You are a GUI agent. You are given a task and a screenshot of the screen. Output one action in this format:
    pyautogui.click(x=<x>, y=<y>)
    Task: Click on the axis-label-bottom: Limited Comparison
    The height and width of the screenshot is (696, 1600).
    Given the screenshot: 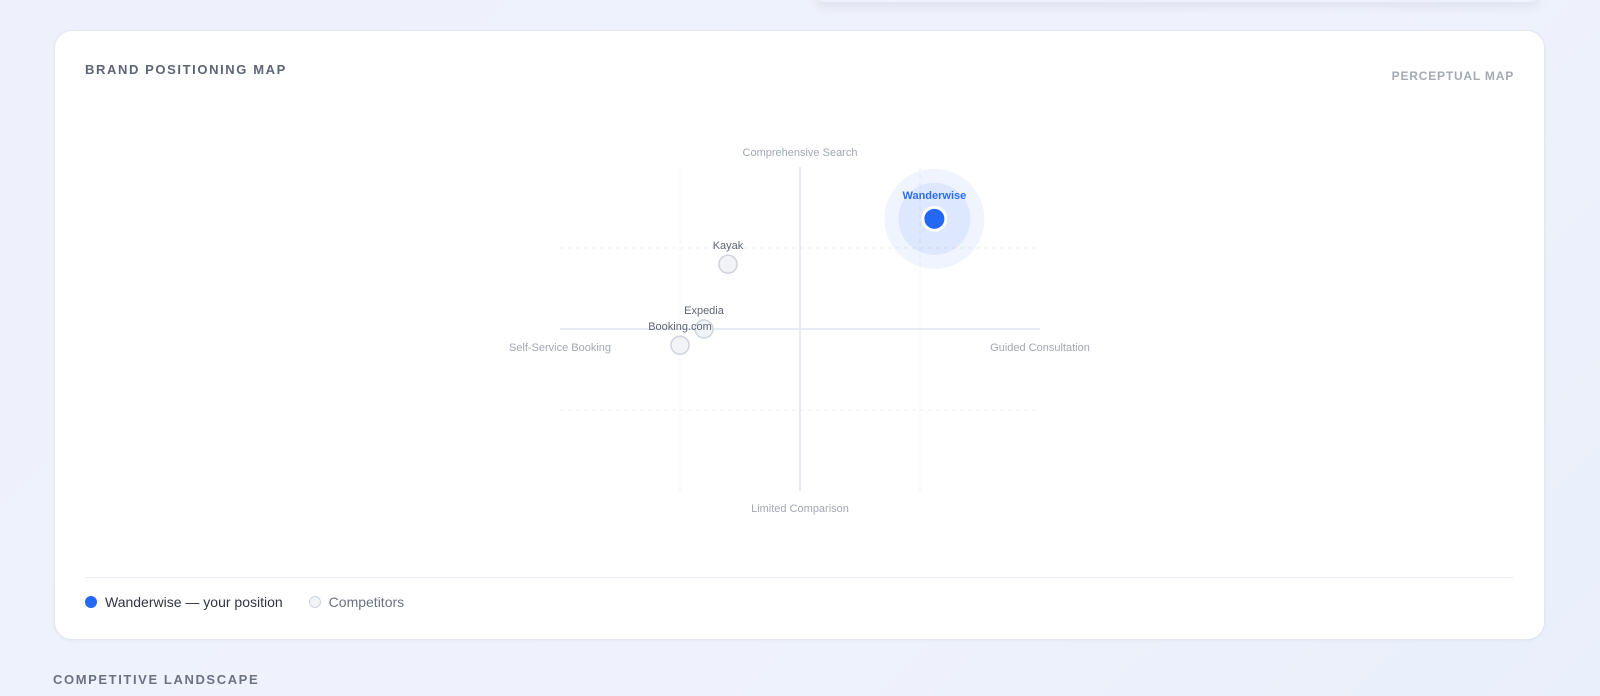 What is the action you would take?
    pyautogui.click(x=800, y=509)
    